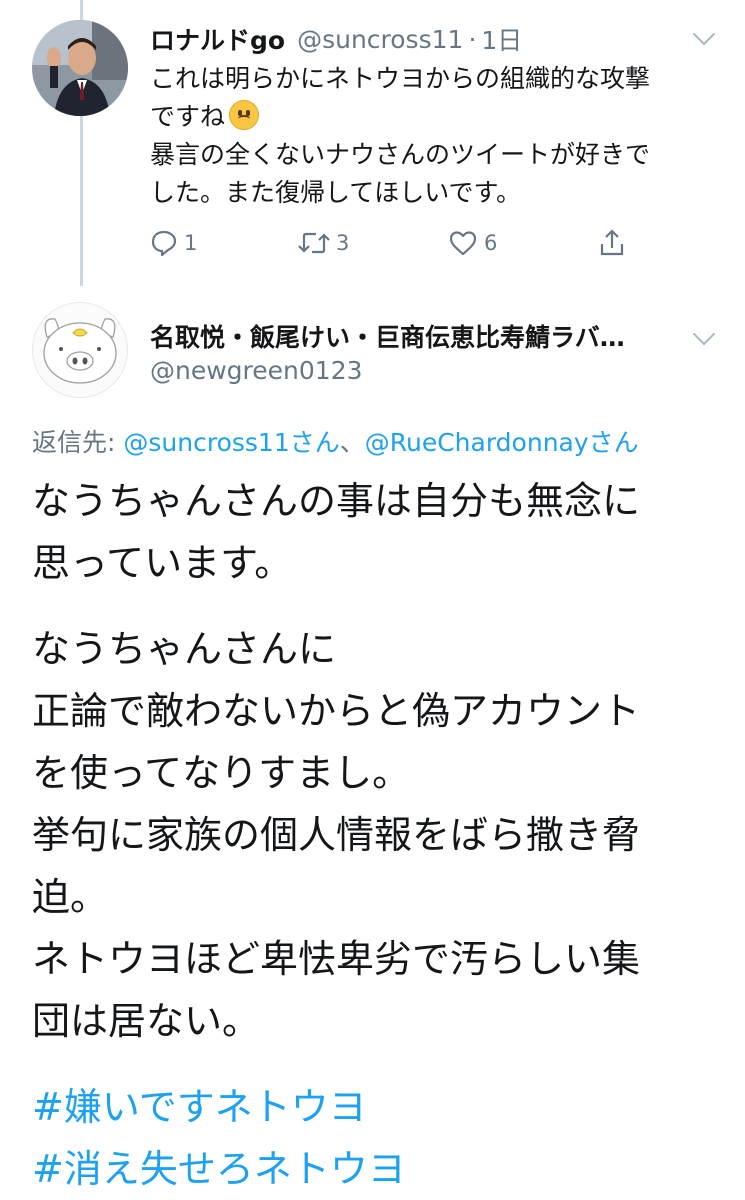 The height and width of the screenshot is (1200, 745). What do you see at coordinates (188, 116) in the screenshot?
I see `tweet-text-line: ですね` at bounding box center [188, 116].